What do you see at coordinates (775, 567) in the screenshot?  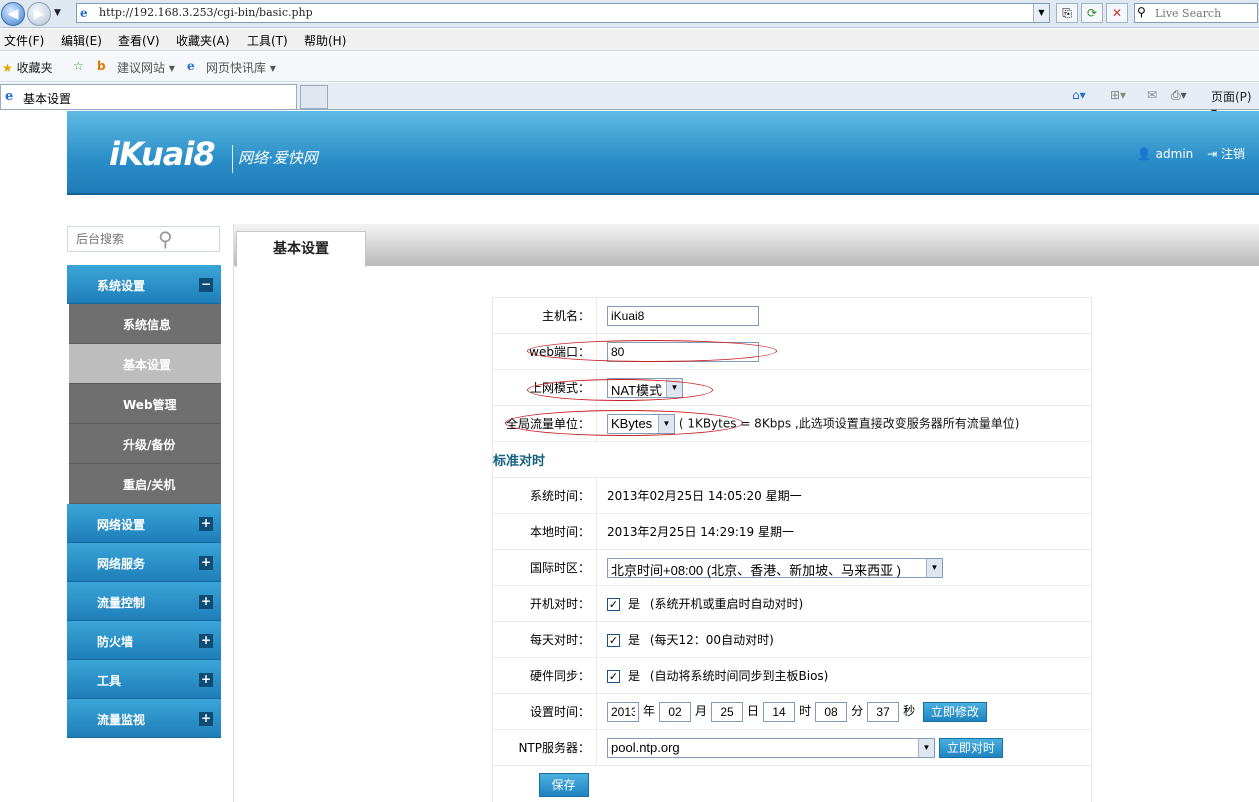 I see `timezone-select: 北京时间+08:00 (北京、香港、新加坡、马来西亚 ) ▼` at bounding box center [775, 567].